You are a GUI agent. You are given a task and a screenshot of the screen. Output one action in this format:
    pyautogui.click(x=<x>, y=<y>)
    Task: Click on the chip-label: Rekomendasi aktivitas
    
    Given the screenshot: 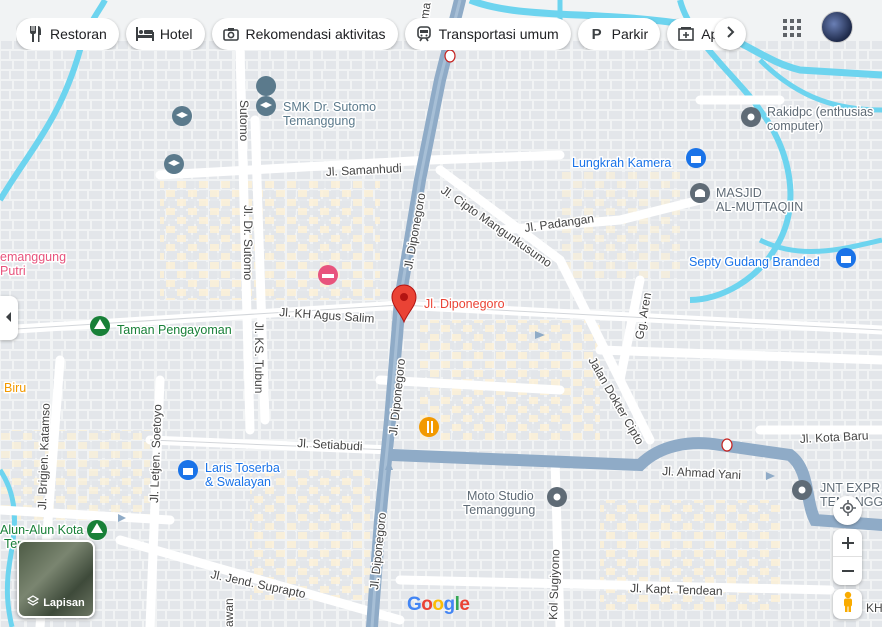 What is the action you would take?
    pyautogui.click(x=315, y=34)
    